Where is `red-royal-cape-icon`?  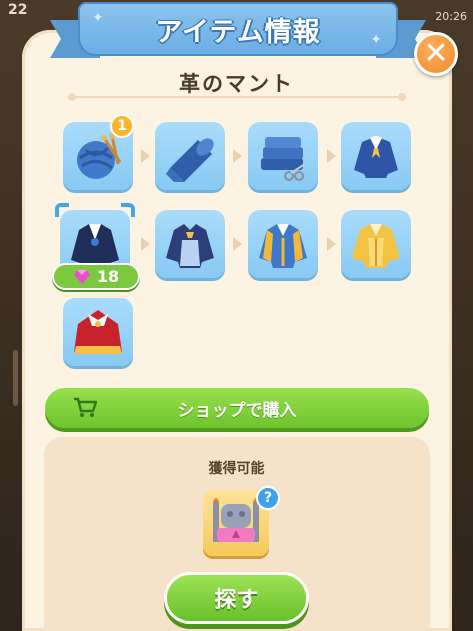
red-royal-cape-icon is located at coordinates (98, 332).